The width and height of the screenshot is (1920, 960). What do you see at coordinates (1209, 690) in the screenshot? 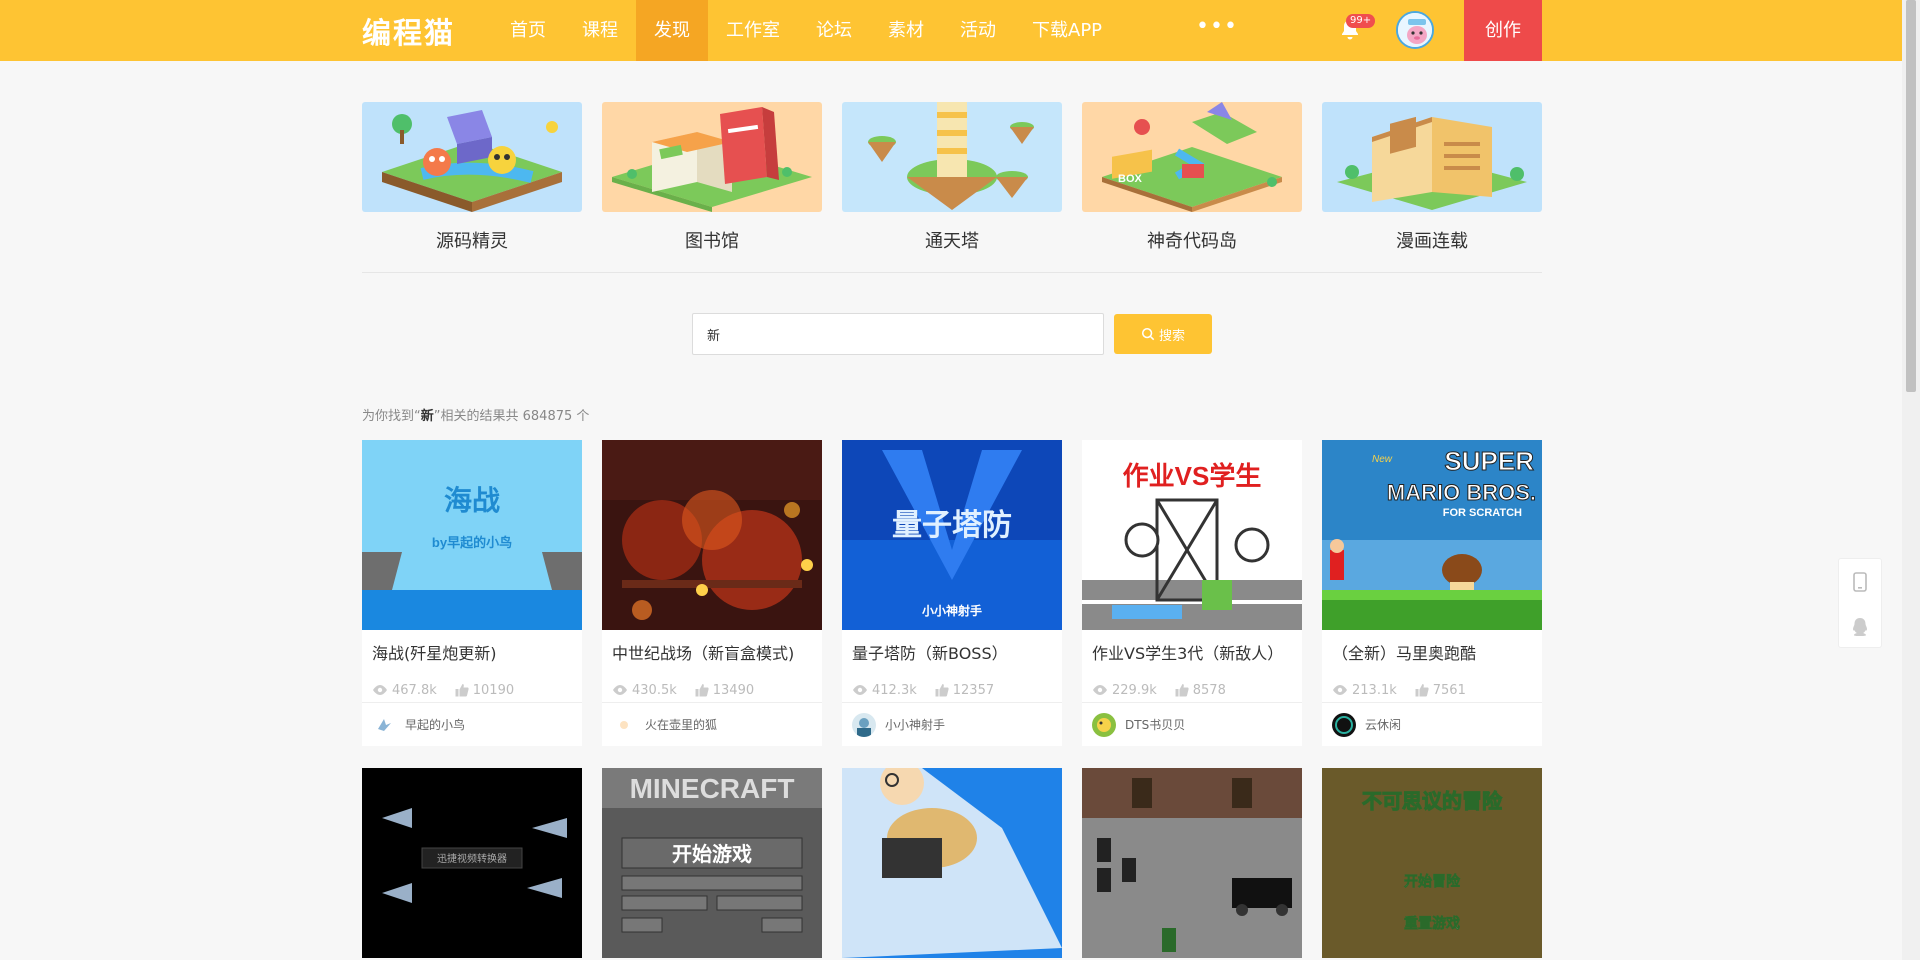
I see `like-count: 8578` at bounding box center [1209, 690].